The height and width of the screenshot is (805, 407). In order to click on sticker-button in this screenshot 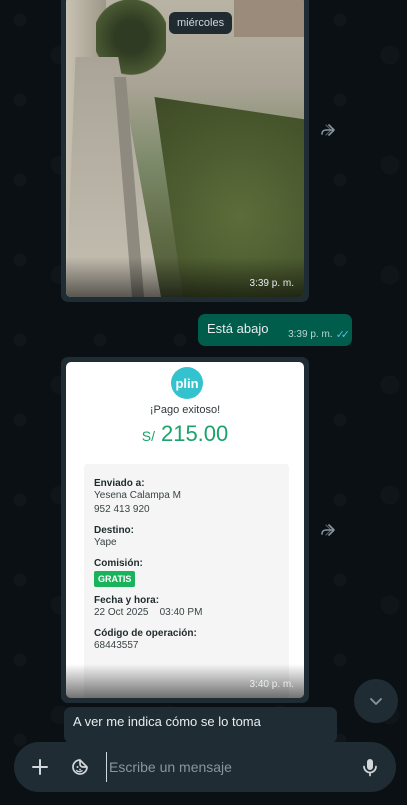, I will do `click(80, 767)`.